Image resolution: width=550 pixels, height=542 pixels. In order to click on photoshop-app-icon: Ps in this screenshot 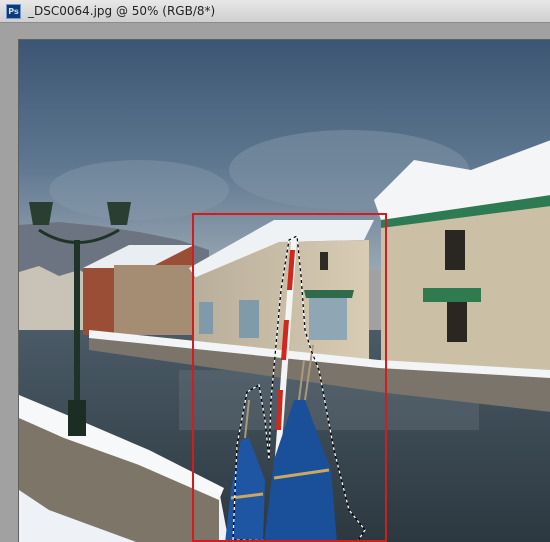, I will do `click(13, 11)`.